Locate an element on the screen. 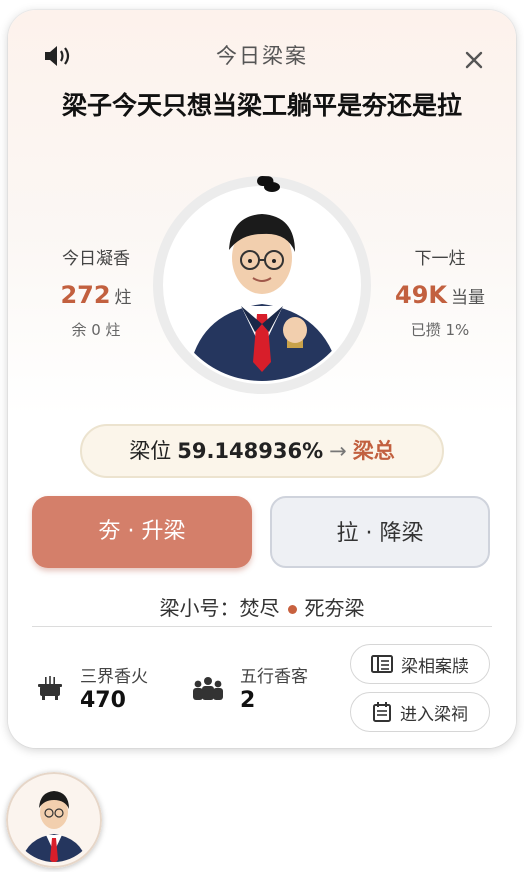 The image size is (524, 872). rank-target: 梁总 is located at coordinates (373, 451).